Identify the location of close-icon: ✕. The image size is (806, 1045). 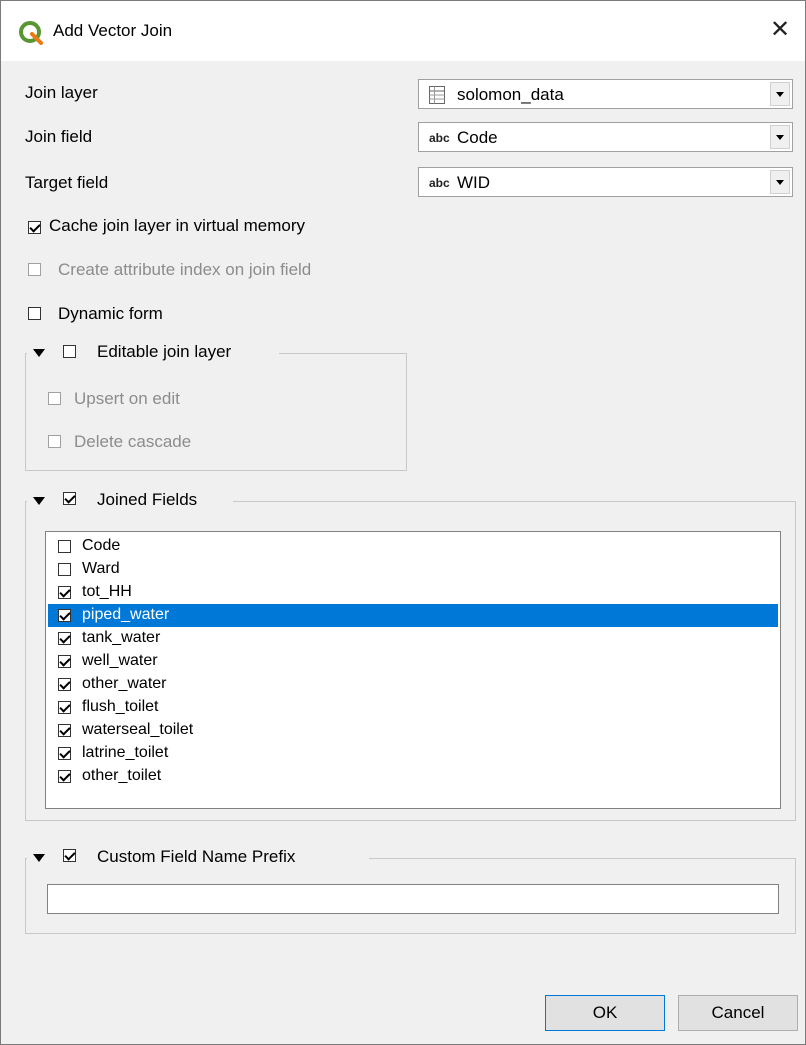
(780, 30).